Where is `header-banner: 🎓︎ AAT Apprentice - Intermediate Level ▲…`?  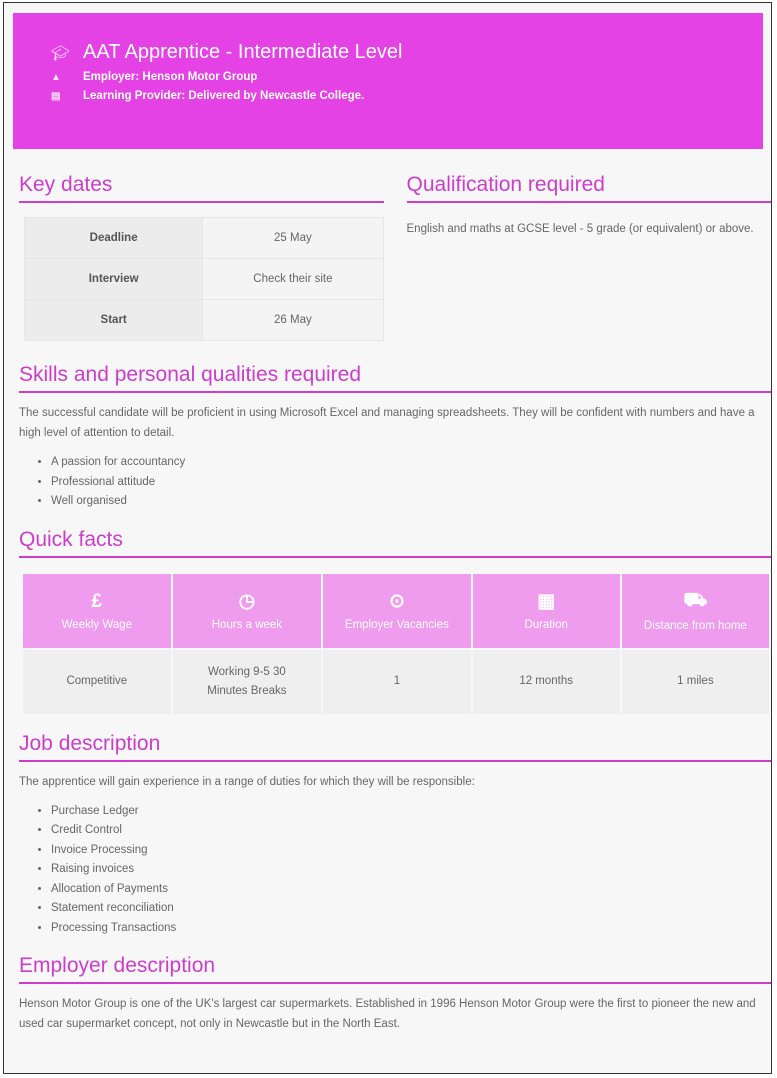
header-banner: 🎓︎ AAT Apprentice - Intermediate Level ▲… is located at coordinates (388, 81).